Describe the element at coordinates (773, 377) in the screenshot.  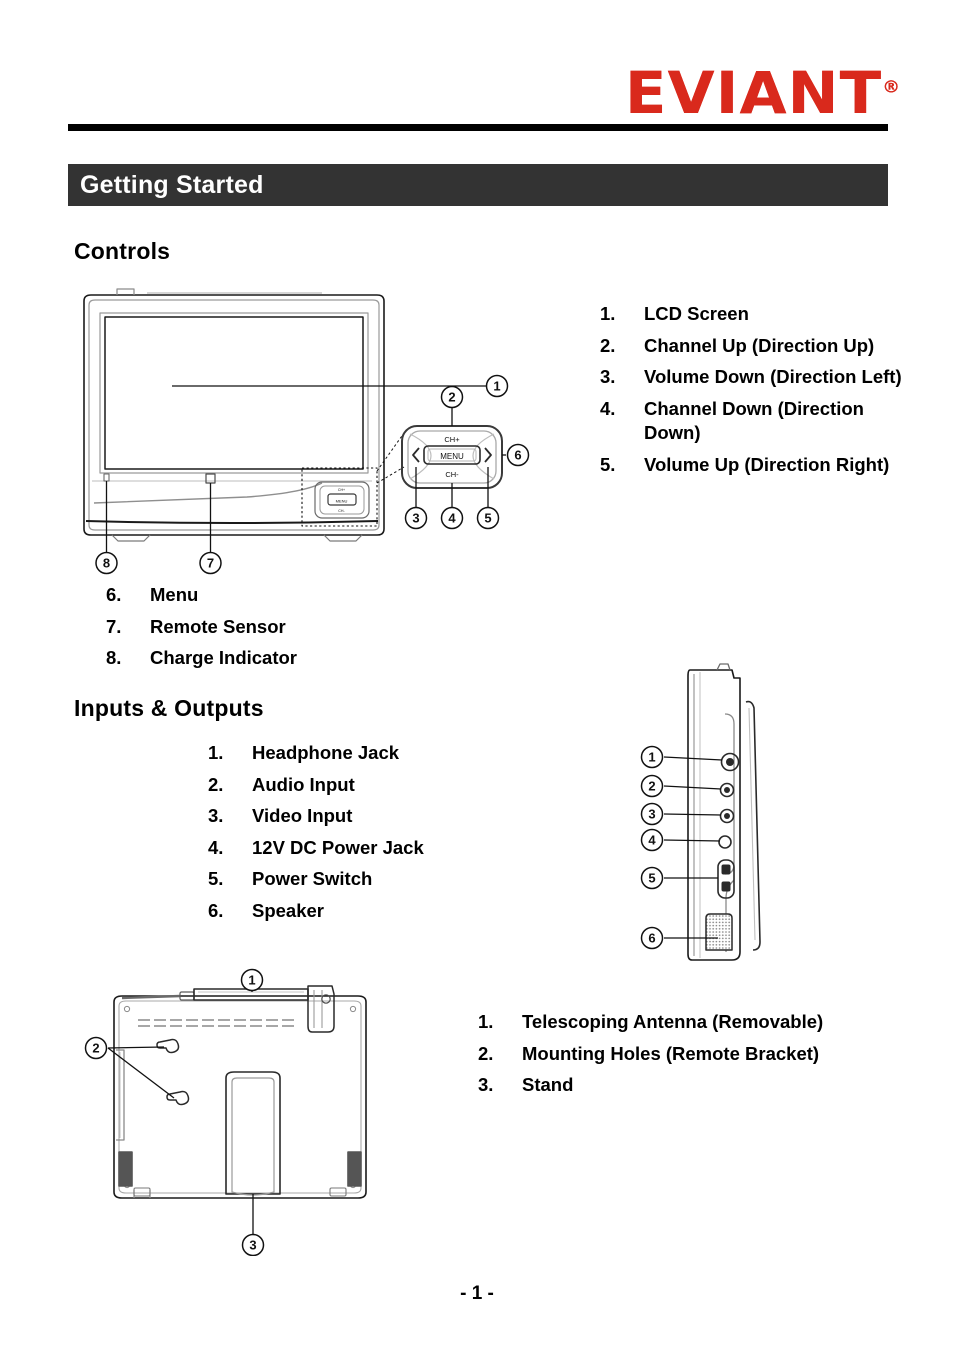
I see `list-item-label: Volume Down (Direction Left)` at that location.